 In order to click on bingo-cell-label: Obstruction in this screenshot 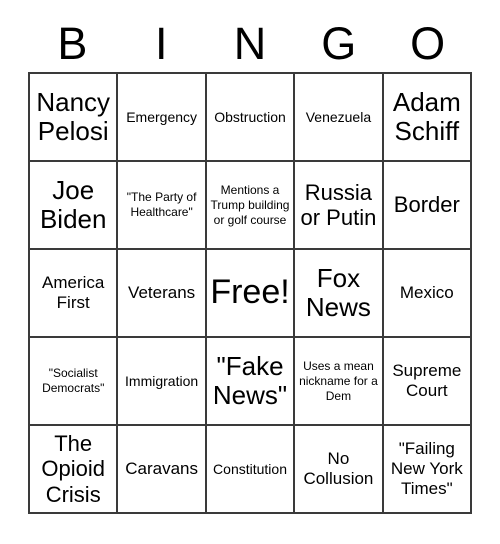, I will do `click(250, 116)`.